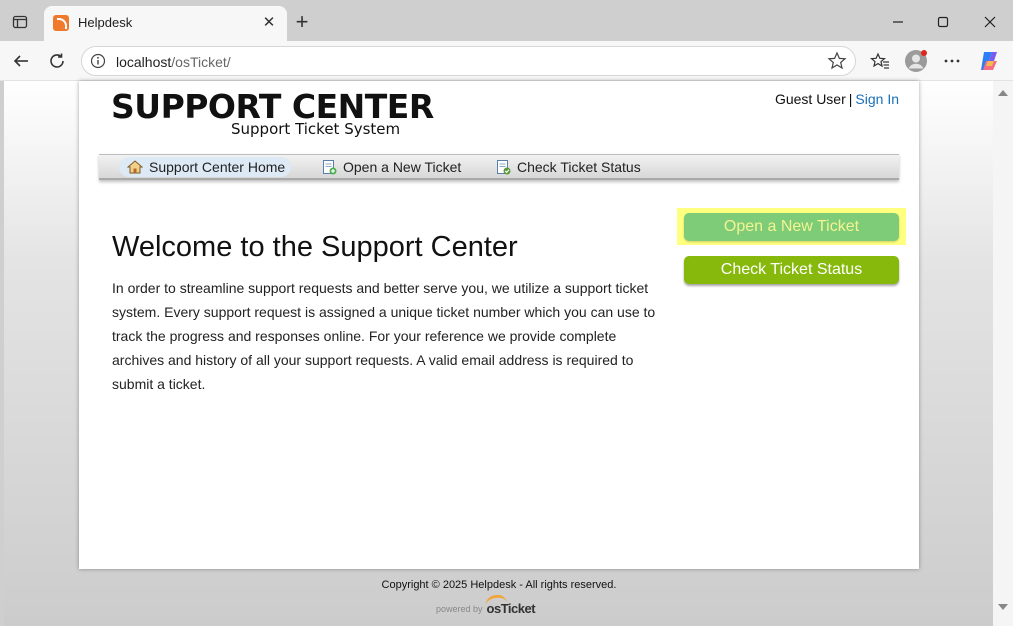 The image size is (1013, 626). Describe the element at coordinates (20, 22) in the screenshot. I see `sidebar-toggle-icon` at that location.